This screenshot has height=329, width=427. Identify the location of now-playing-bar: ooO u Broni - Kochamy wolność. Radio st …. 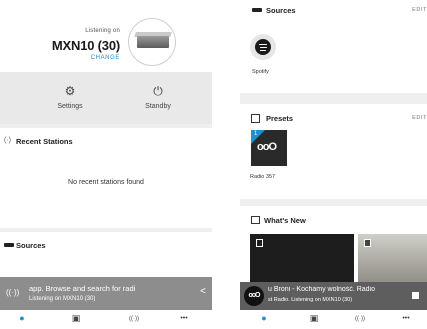
(333, 296).